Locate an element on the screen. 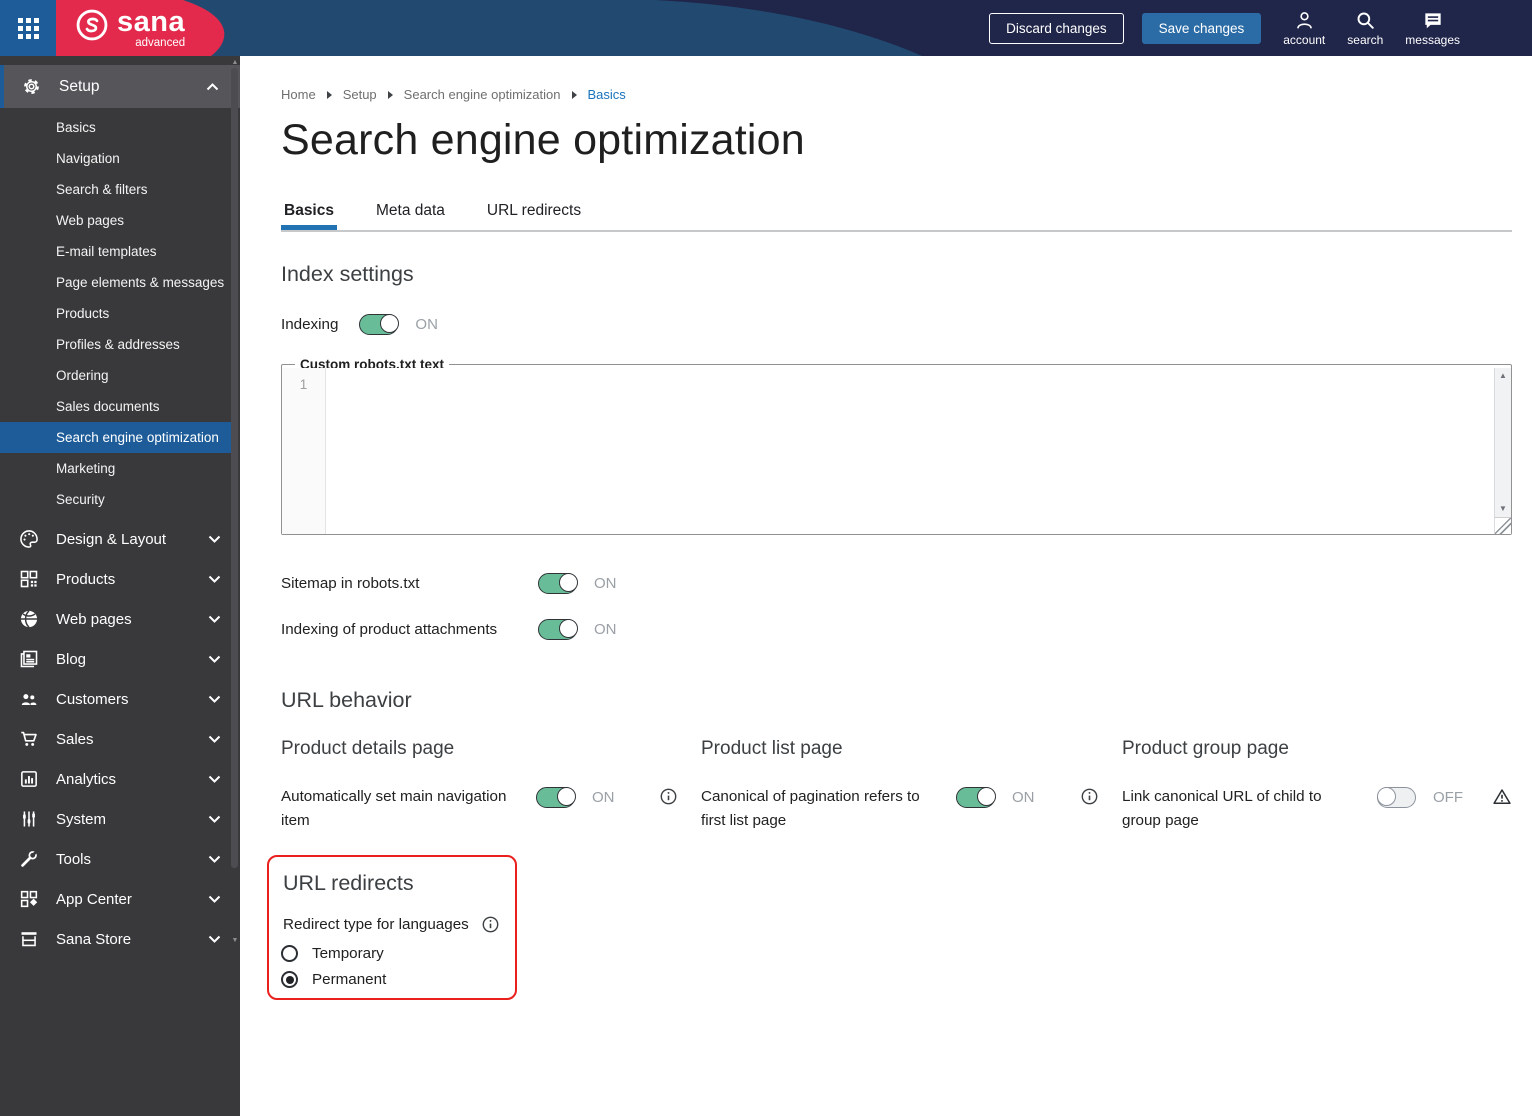 This screenshot has width=1532, height=1116. tab-url-redirects: URL redirects is located at coordinates (534, 216).